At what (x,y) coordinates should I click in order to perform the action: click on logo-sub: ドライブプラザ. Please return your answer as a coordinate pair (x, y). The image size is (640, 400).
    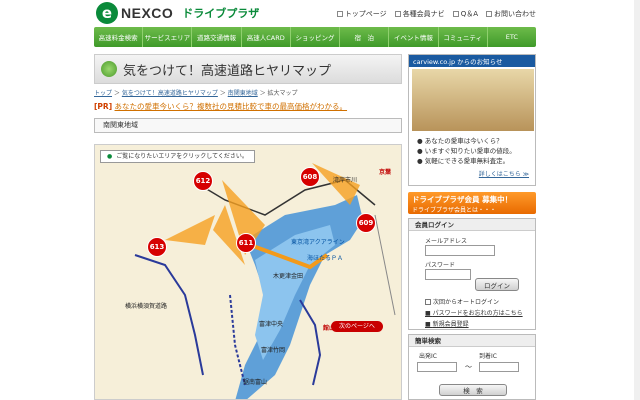
    Looking at the image, I should click on (221, 13).